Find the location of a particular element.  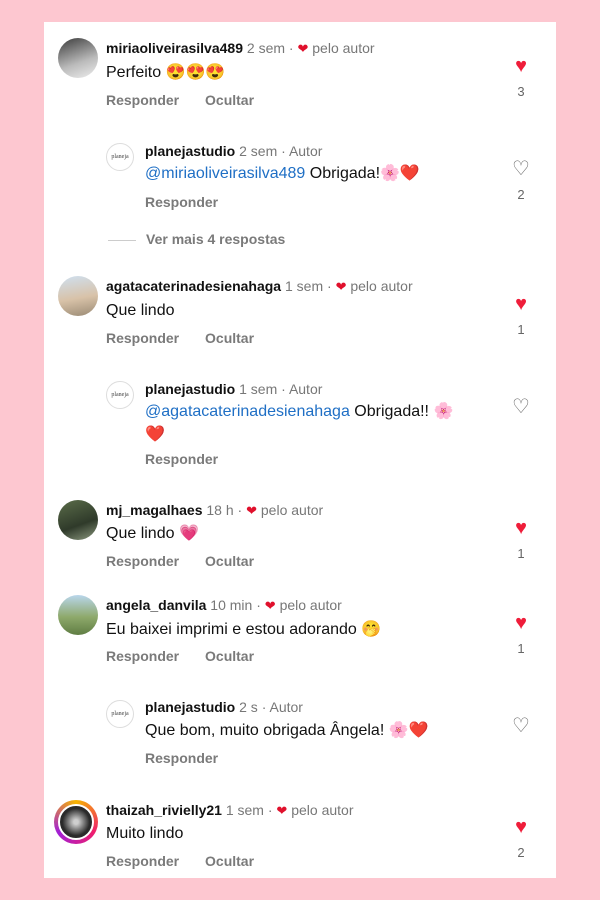

comment-text: Perfeito 😍😍😍 is located at coordinates (166, 72).